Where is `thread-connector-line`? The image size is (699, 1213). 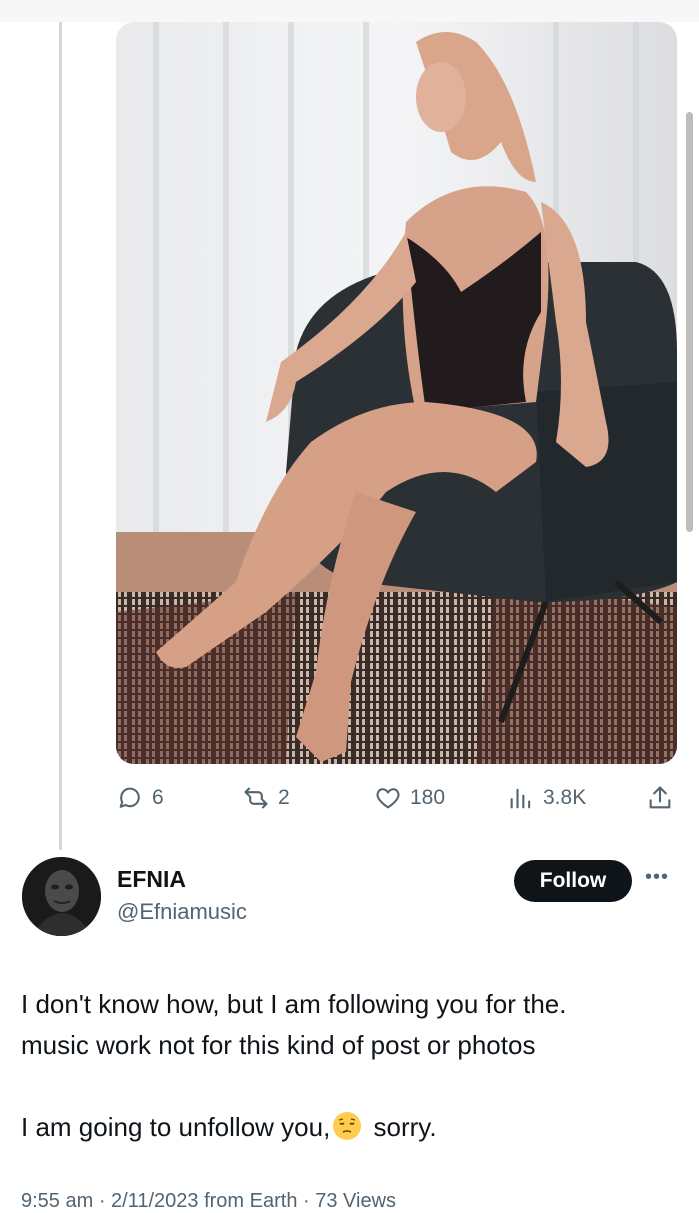
thread-connector-line is located at coordinates (60, 436).